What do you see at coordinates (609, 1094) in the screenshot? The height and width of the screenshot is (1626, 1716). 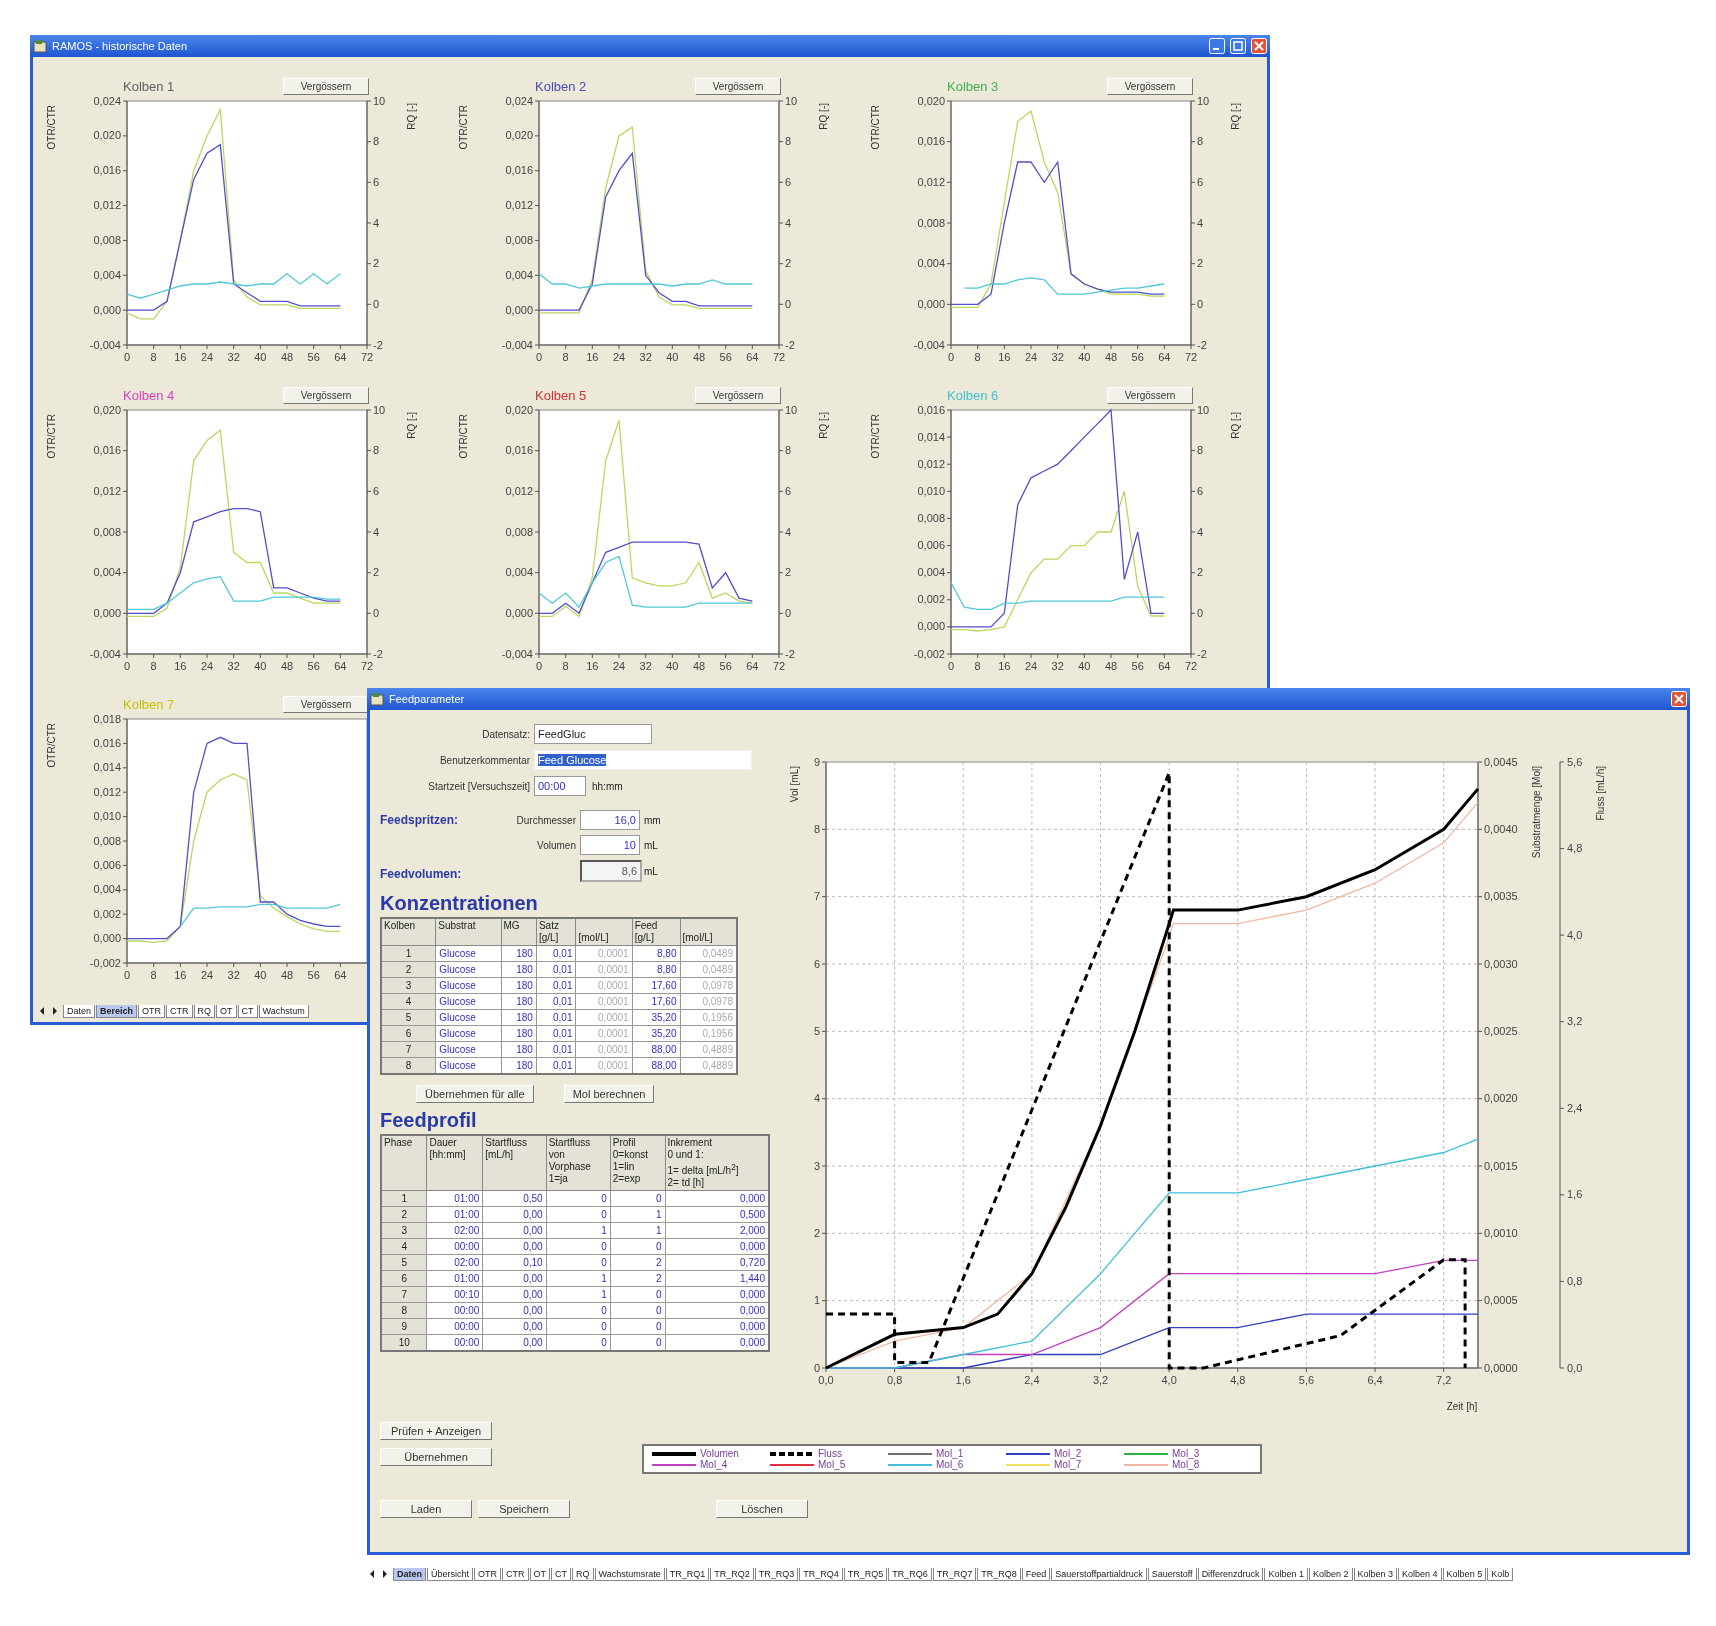 I see `action-button: Mol berechnen` at bounding box center [609, 1094].